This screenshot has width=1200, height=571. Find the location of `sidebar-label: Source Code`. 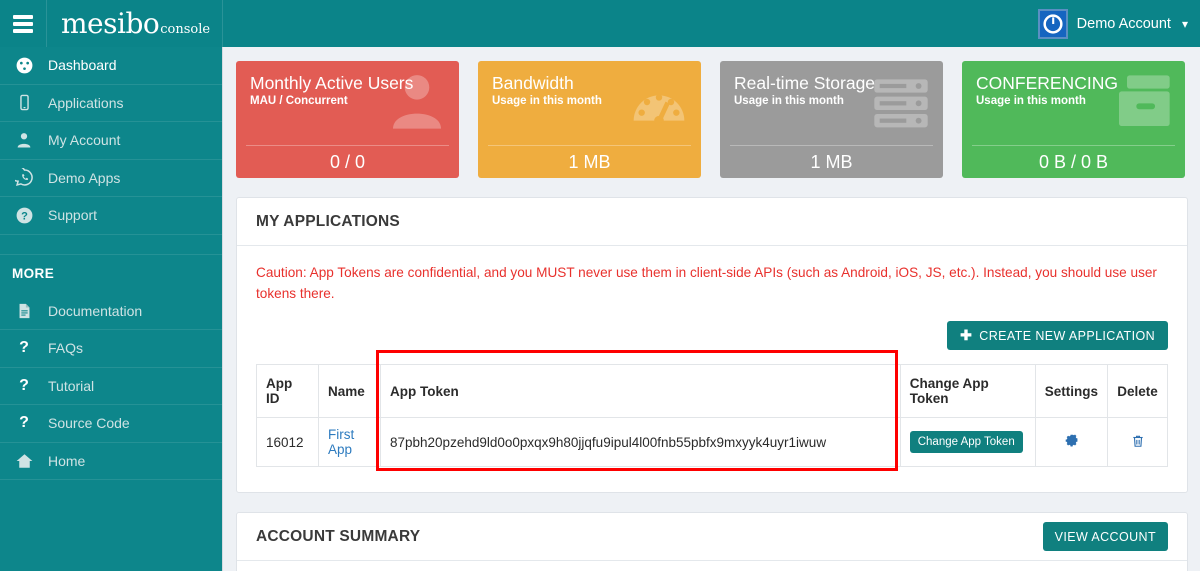

sidebar-label: Source Code is located at coordinates (89, 423).